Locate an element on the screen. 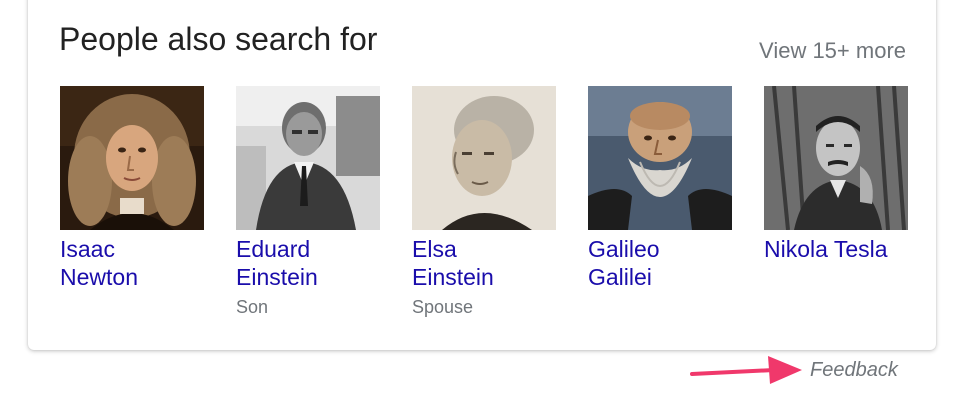 The width and height of the screenshot is (972, 412). view-more-link: View 15+ more is located at coordinates (832, 51).